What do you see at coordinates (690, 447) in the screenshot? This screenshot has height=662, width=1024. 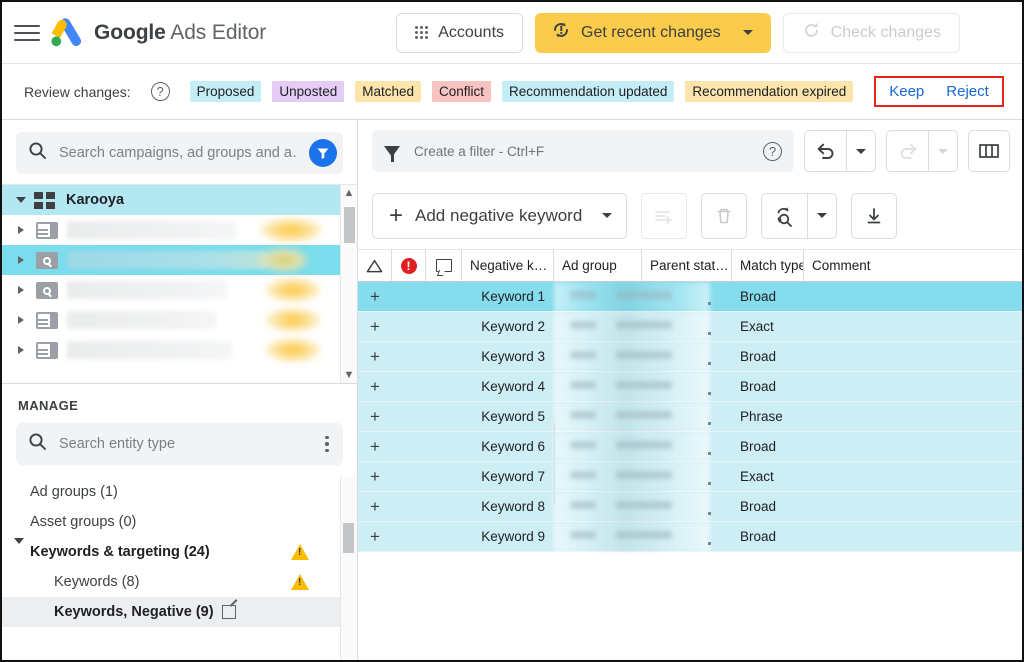 I see `table-row: + Keyword 6 Broad` at bounding box center [690, 447].